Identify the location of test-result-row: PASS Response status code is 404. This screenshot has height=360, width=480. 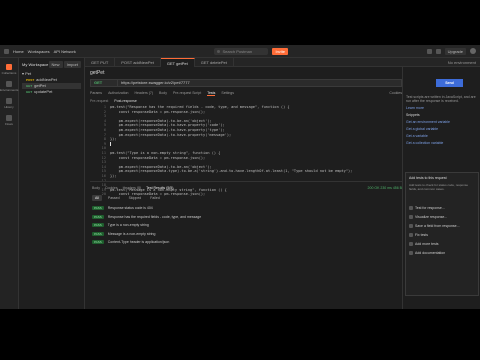
(122, 208).